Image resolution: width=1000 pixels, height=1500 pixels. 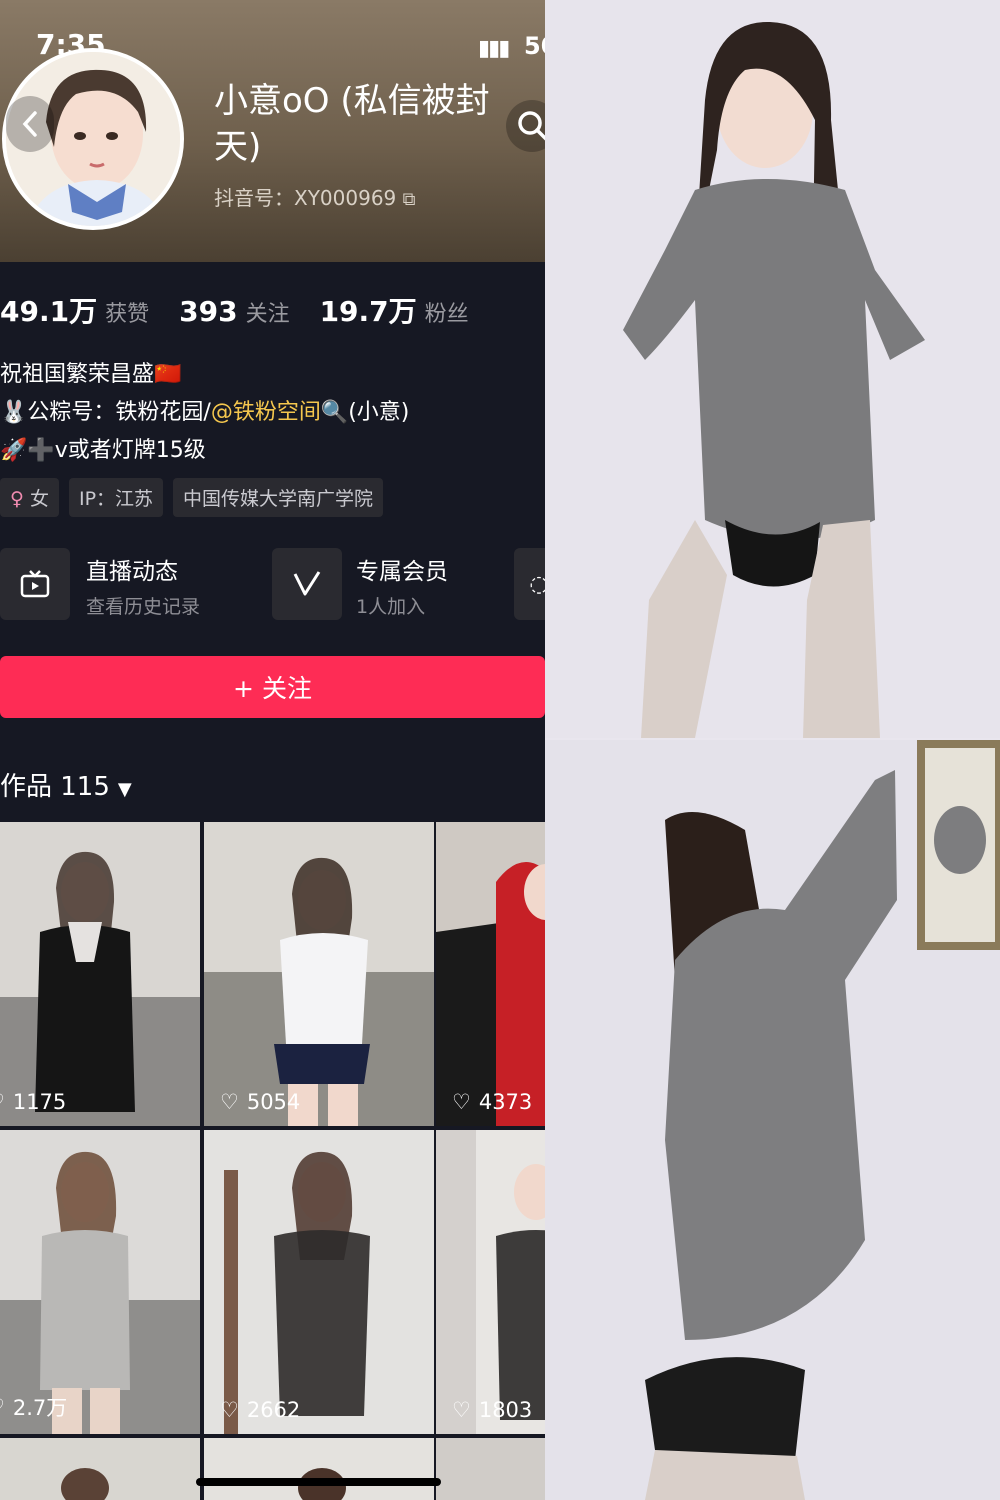 I want to click on gender-tag: ♀ 女, so click(x=29, y=497).